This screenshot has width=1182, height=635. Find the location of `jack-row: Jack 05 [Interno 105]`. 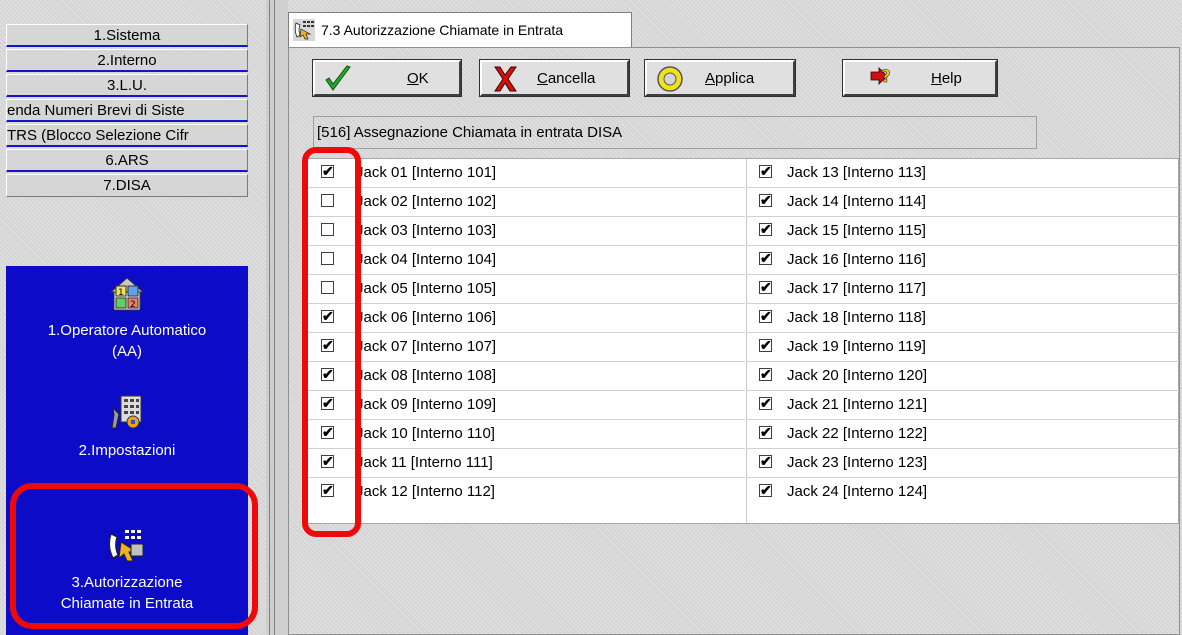

jack-row: Jack 05 [Interno 105] is located at coordinates (526, 289).